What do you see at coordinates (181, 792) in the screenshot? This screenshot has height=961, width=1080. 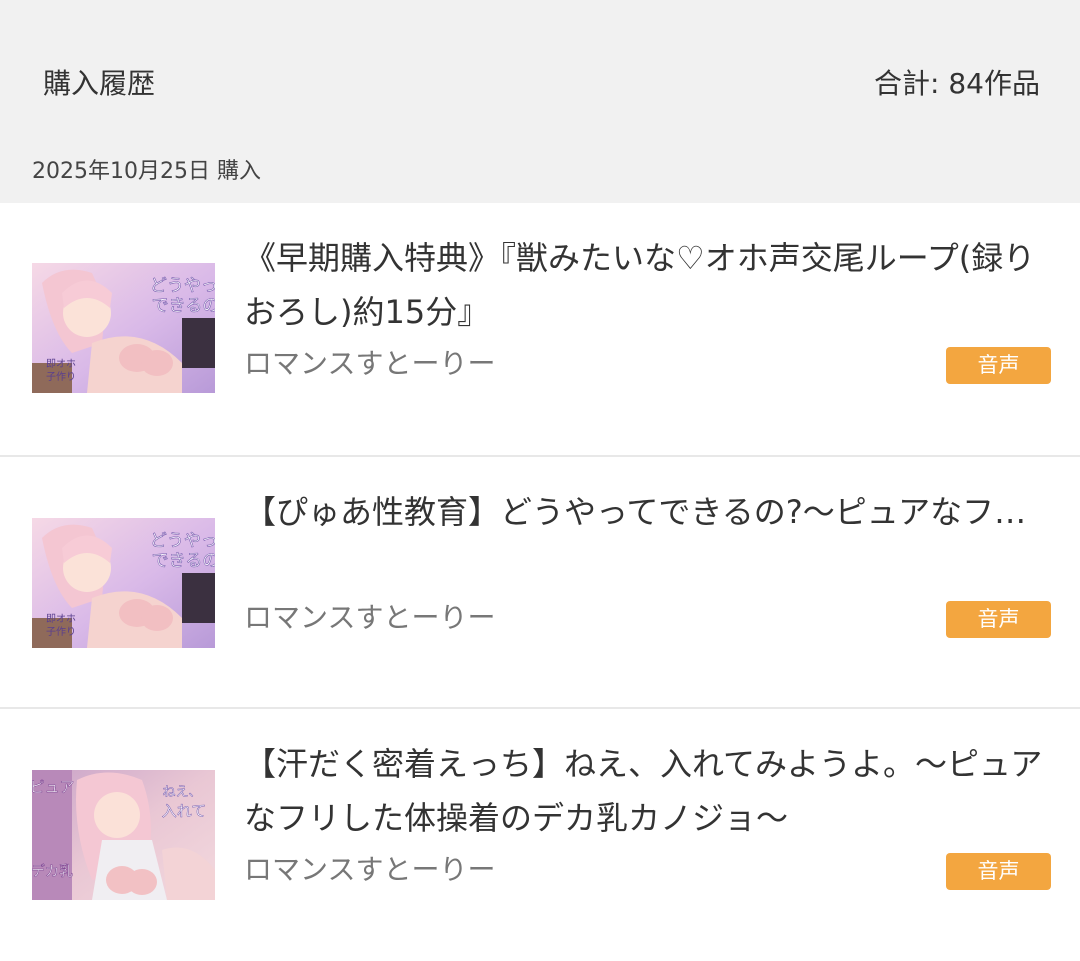 I see `thumb-text: ねえ、` at bounding box center [181, 792].